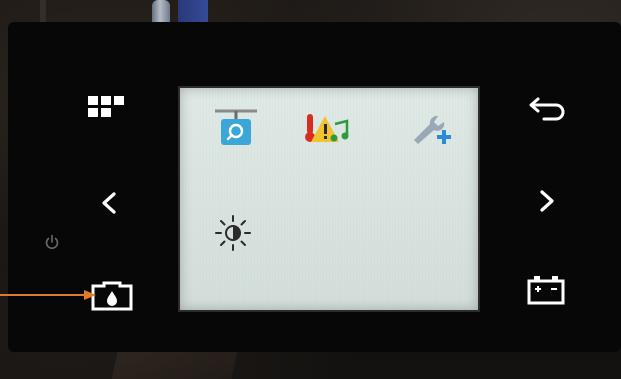 The width and height of the screenshot is (621, 379). I want to click on camera-inspection-item, so click(236, 129).